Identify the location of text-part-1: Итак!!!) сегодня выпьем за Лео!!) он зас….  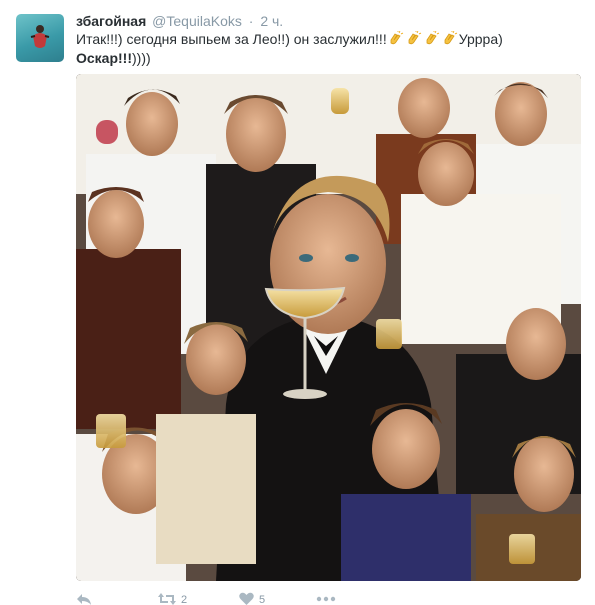
(231, 39).